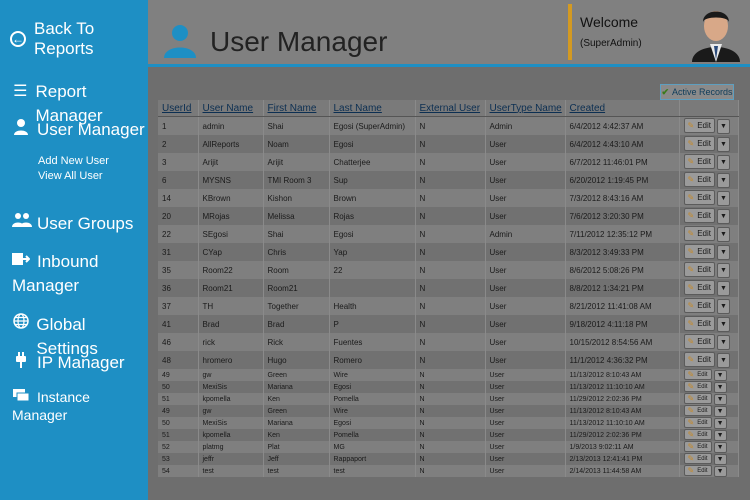  I want to click on cell-username: Room22, so click(231, 270).